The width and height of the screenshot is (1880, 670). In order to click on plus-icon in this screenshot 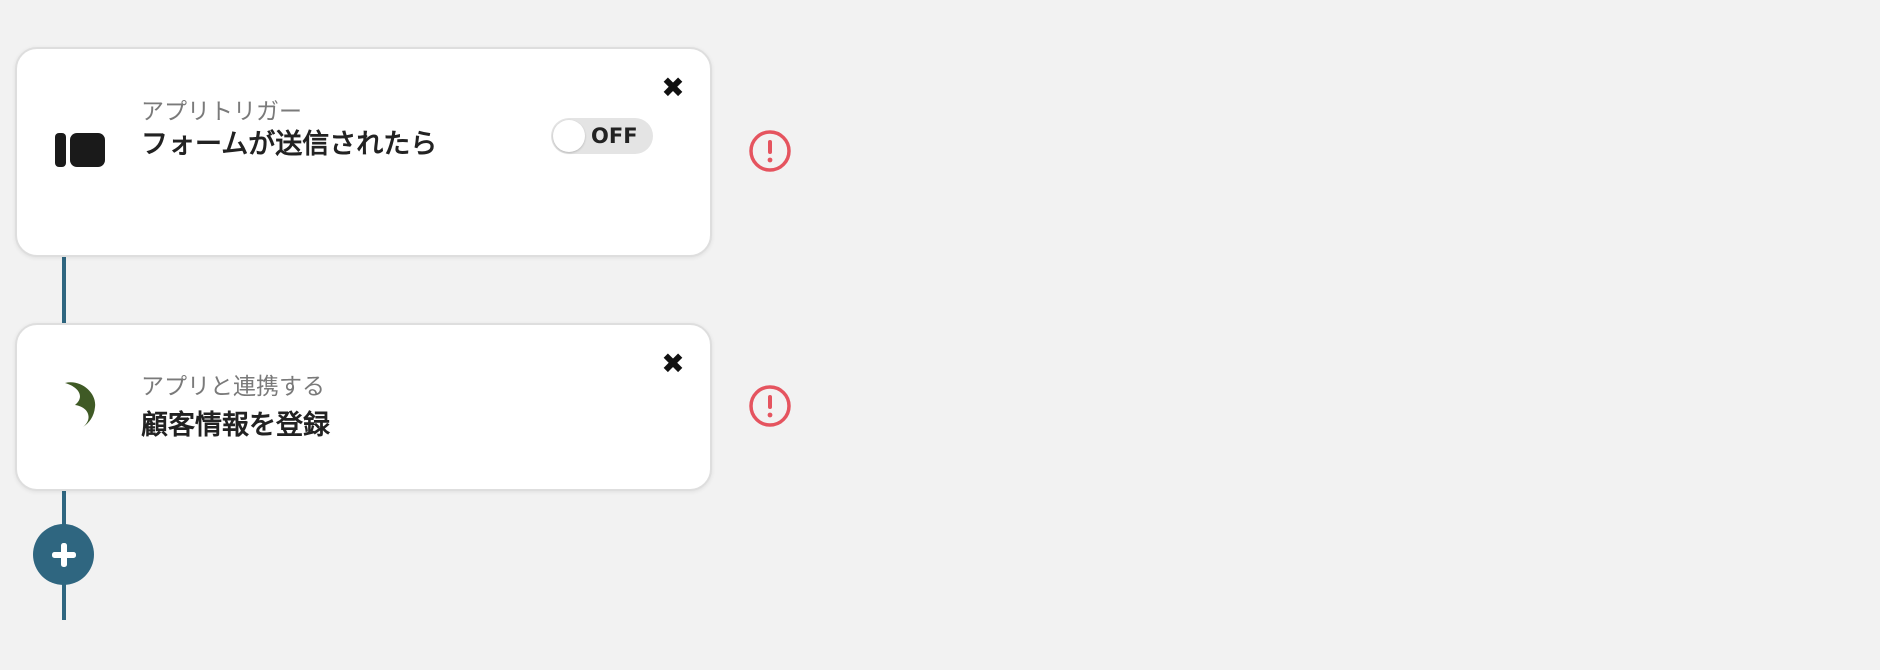, I will do `click(63, 554)`.